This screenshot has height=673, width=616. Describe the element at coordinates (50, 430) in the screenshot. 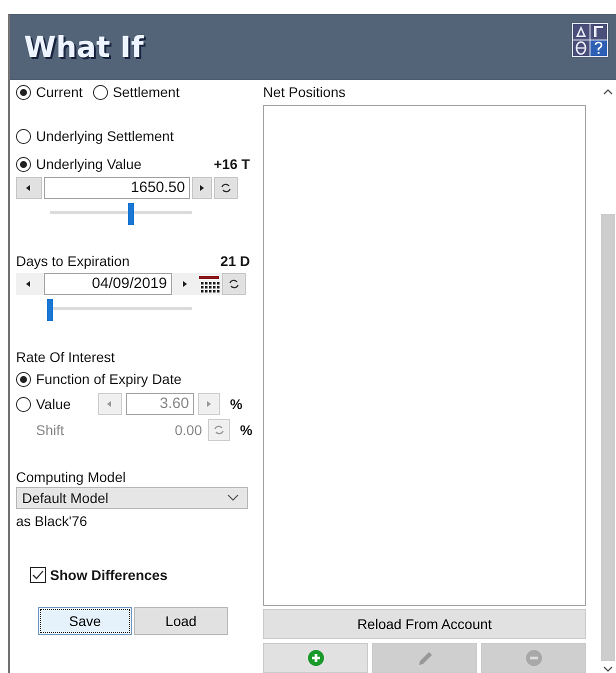

I see `shift-label: Shift` at that location.